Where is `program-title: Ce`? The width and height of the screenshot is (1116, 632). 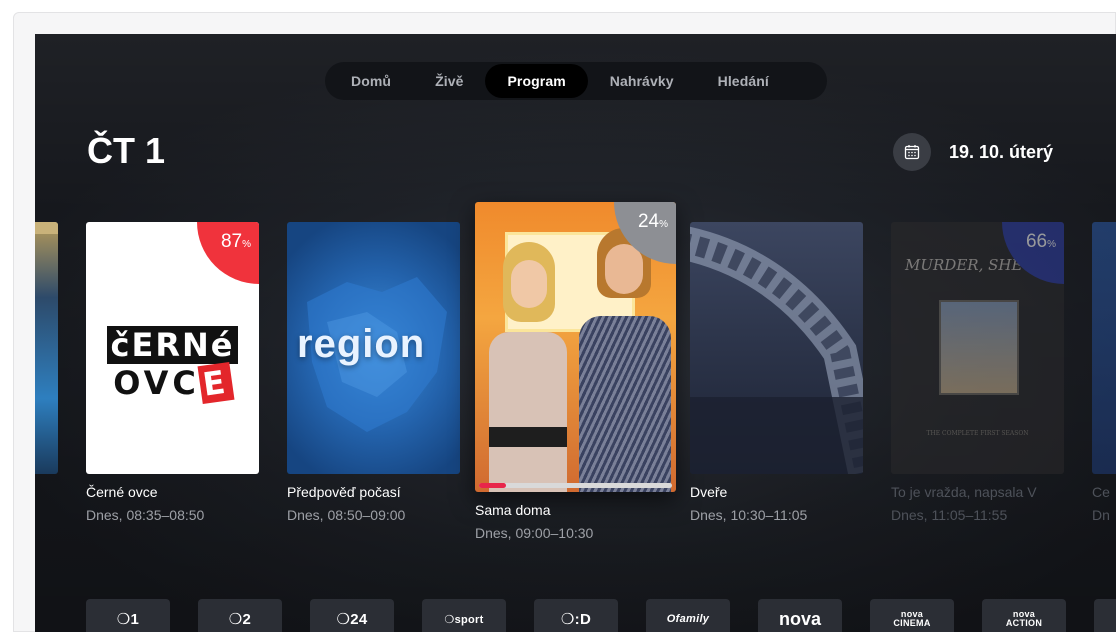 program-title: Ce is located at coordinates (1101, 492).